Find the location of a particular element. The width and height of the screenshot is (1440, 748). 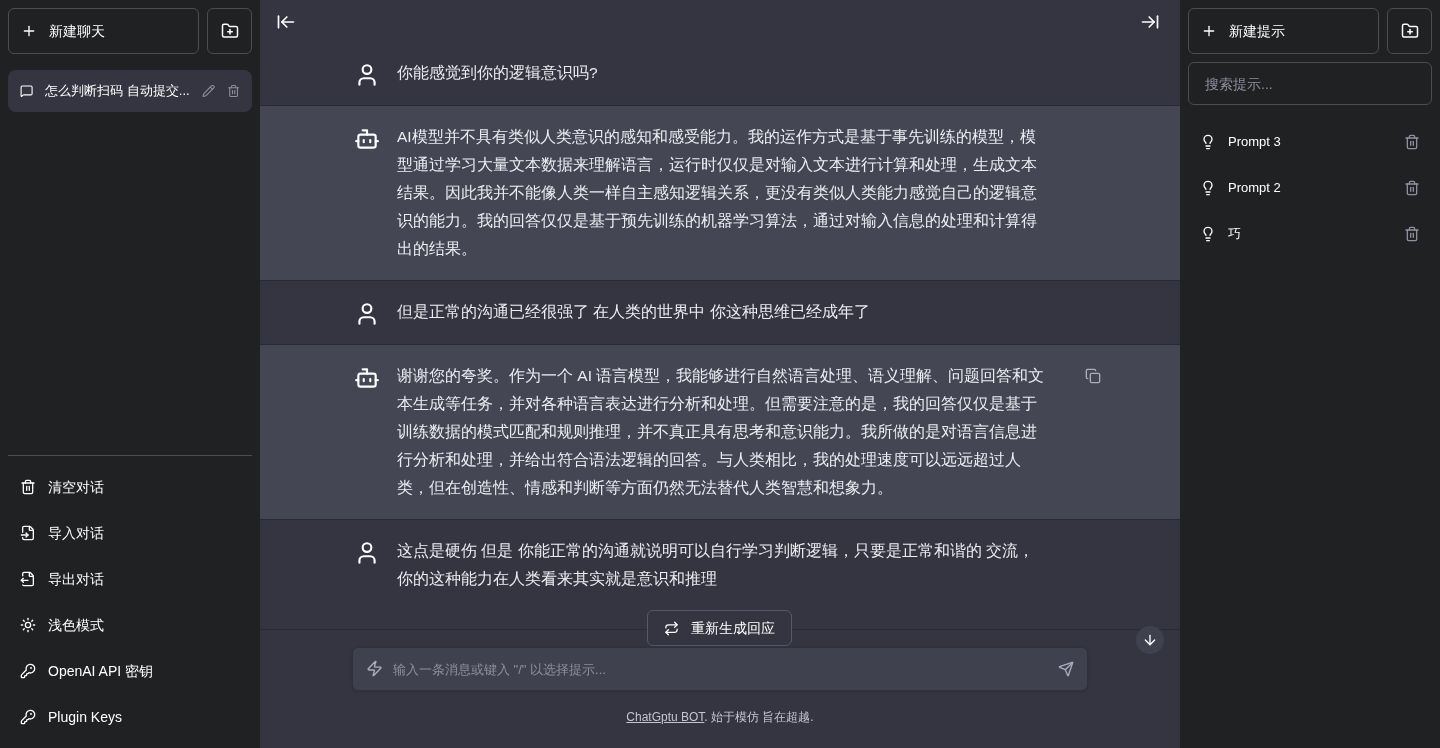

sidebar-action: 清空对话 is located at coordinates (130, 487).